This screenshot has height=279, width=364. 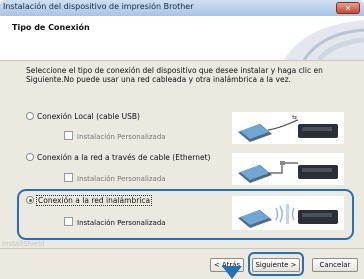 What do you see at coordinates (335, 265) in the screenshot?
I see `cancel-button: Cancelar` at bounding box center [335, 265].